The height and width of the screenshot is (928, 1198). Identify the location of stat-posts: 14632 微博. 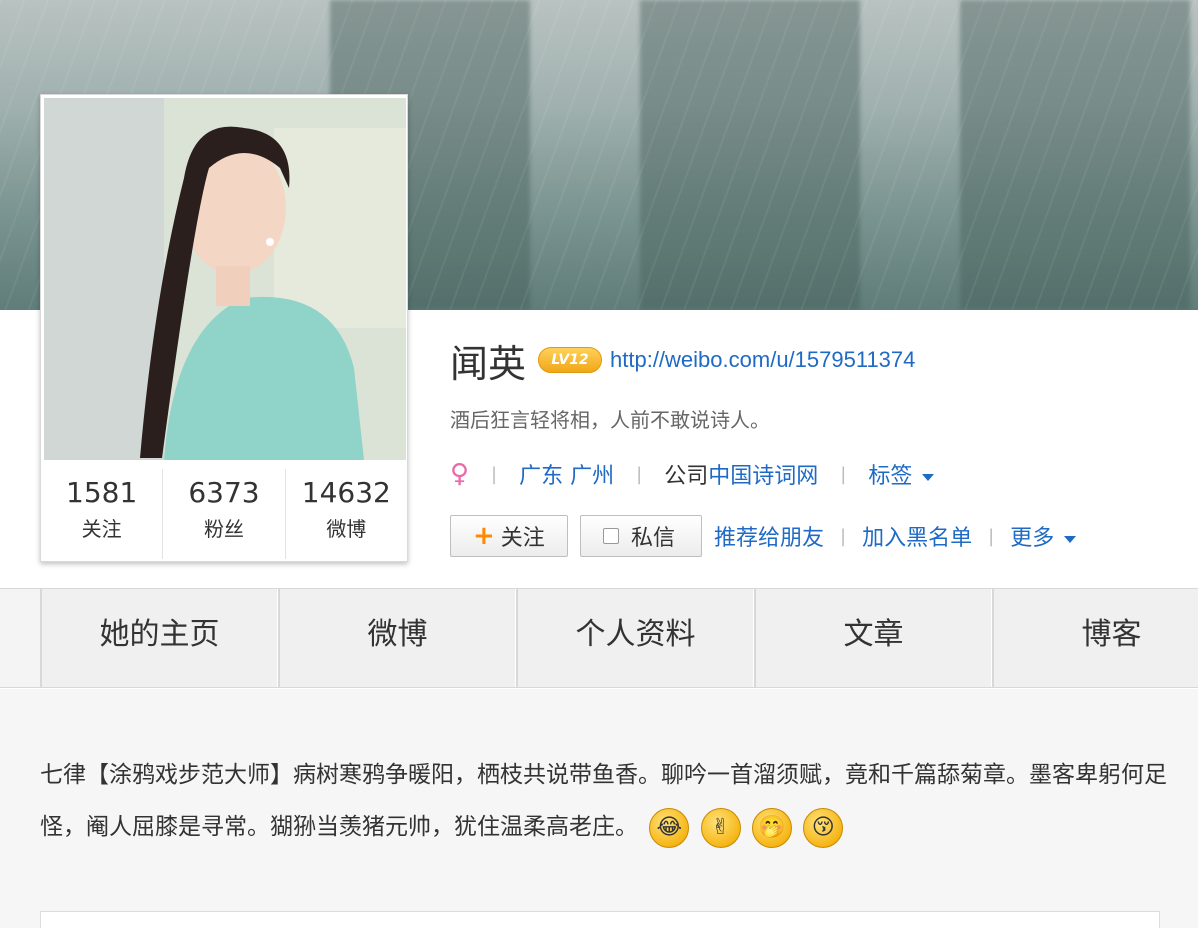
(345, 514).